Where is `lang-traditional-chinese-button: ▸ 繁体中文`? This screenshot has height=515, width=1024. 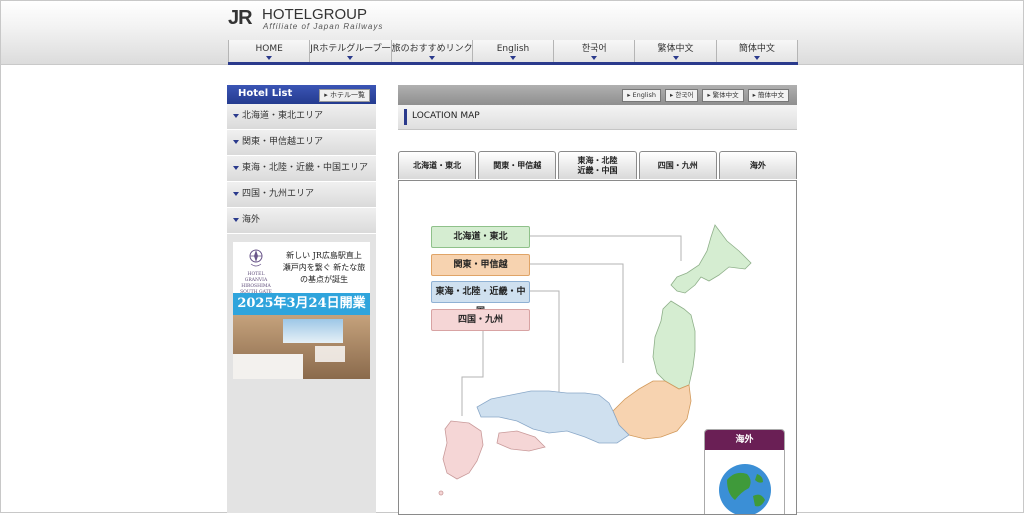 lang-traditional-chinese-button: ▸ 繁体中文 is located at coordinates (723, 95).